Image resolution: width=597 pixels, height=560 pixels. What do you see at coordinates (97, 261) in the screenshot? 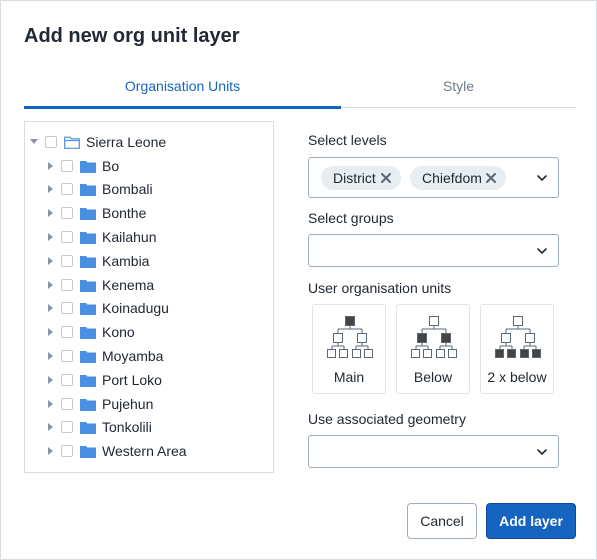
I see `tree-item: Kambia` at bounding box center [97, 261].